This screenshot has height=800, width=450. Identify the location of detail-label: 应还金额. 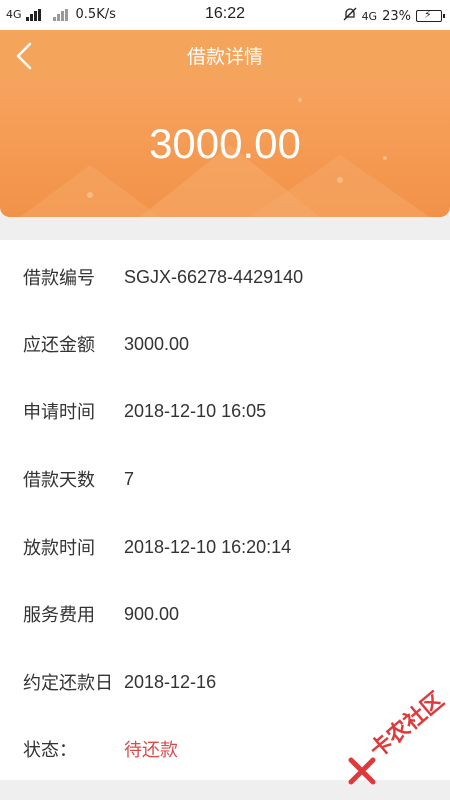
(59, 345).